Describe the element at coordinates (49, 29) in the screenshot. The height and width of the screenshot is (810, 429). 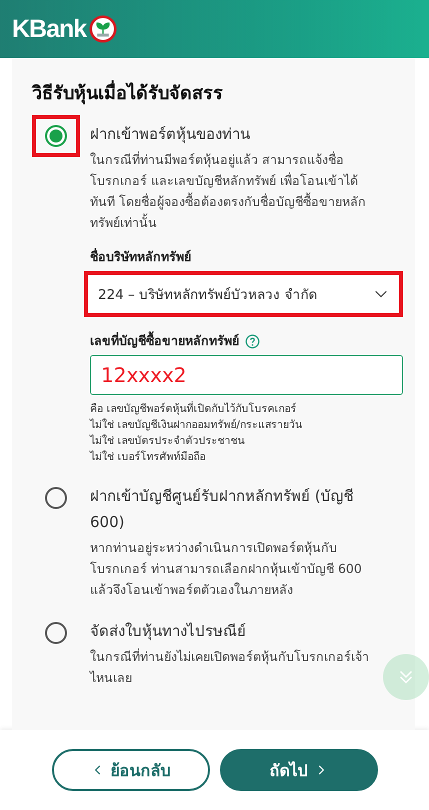
I see `logo-text: KBank` at that location.